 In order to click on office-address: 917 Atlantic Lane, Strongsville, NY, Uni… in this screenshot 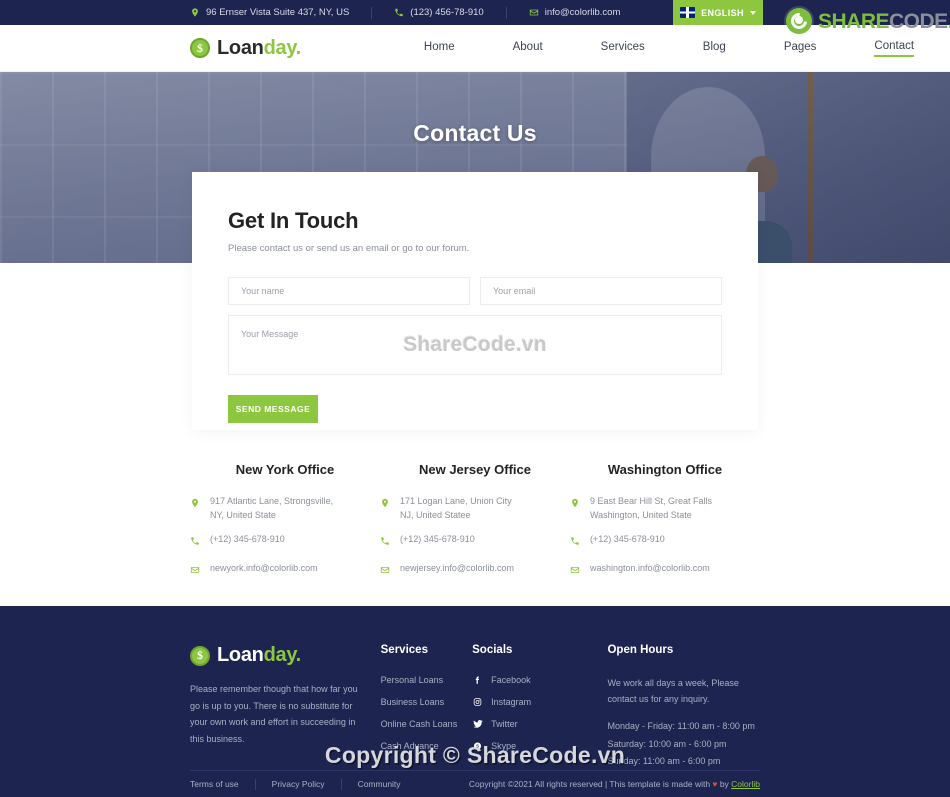, I will do `click(285, 509)`.